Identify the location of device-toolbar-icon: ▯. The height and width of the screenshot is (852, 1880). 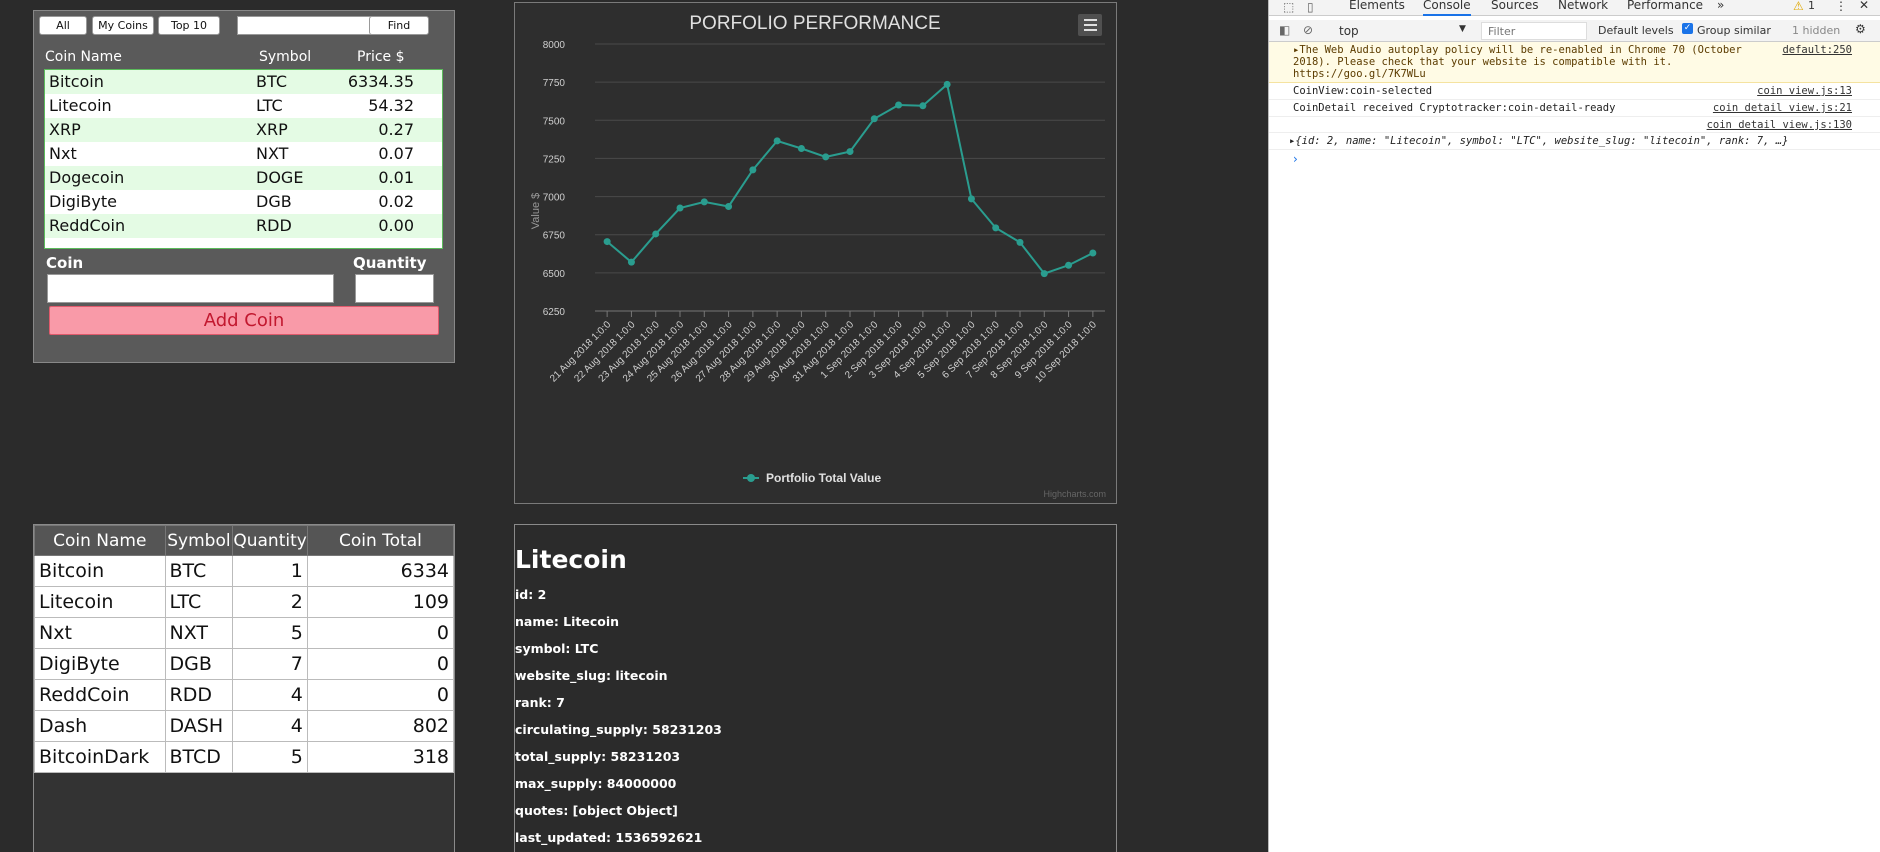
(1310, 7).